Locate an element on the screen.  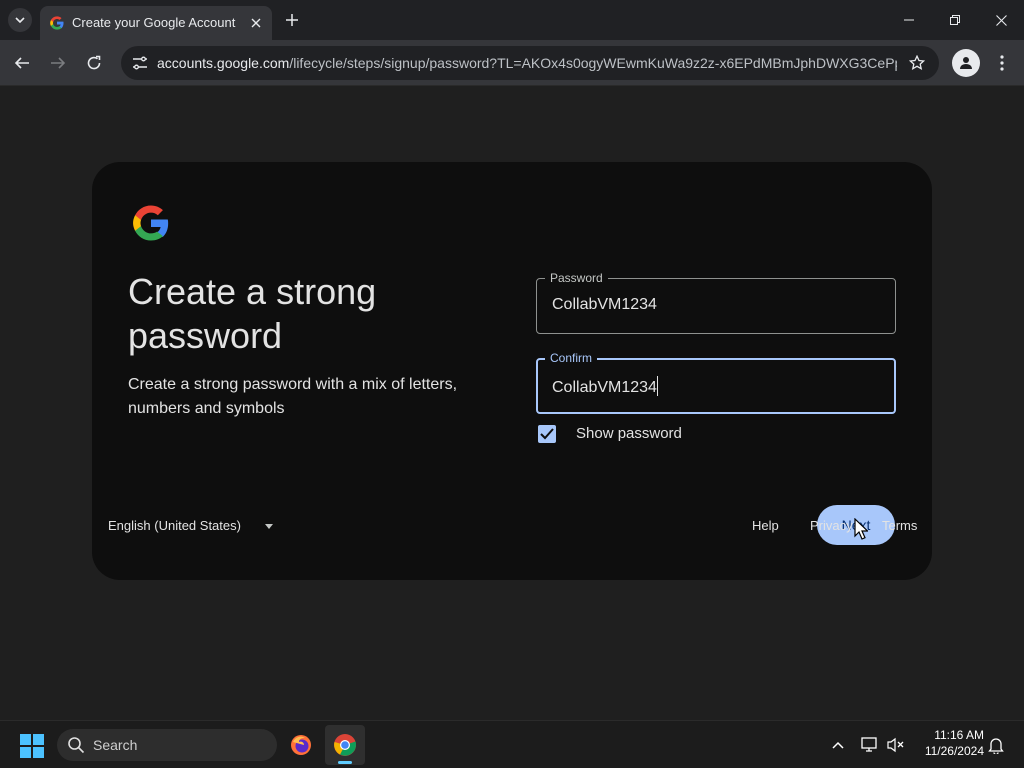
help-link: Help is located at coordinates (765, 525).